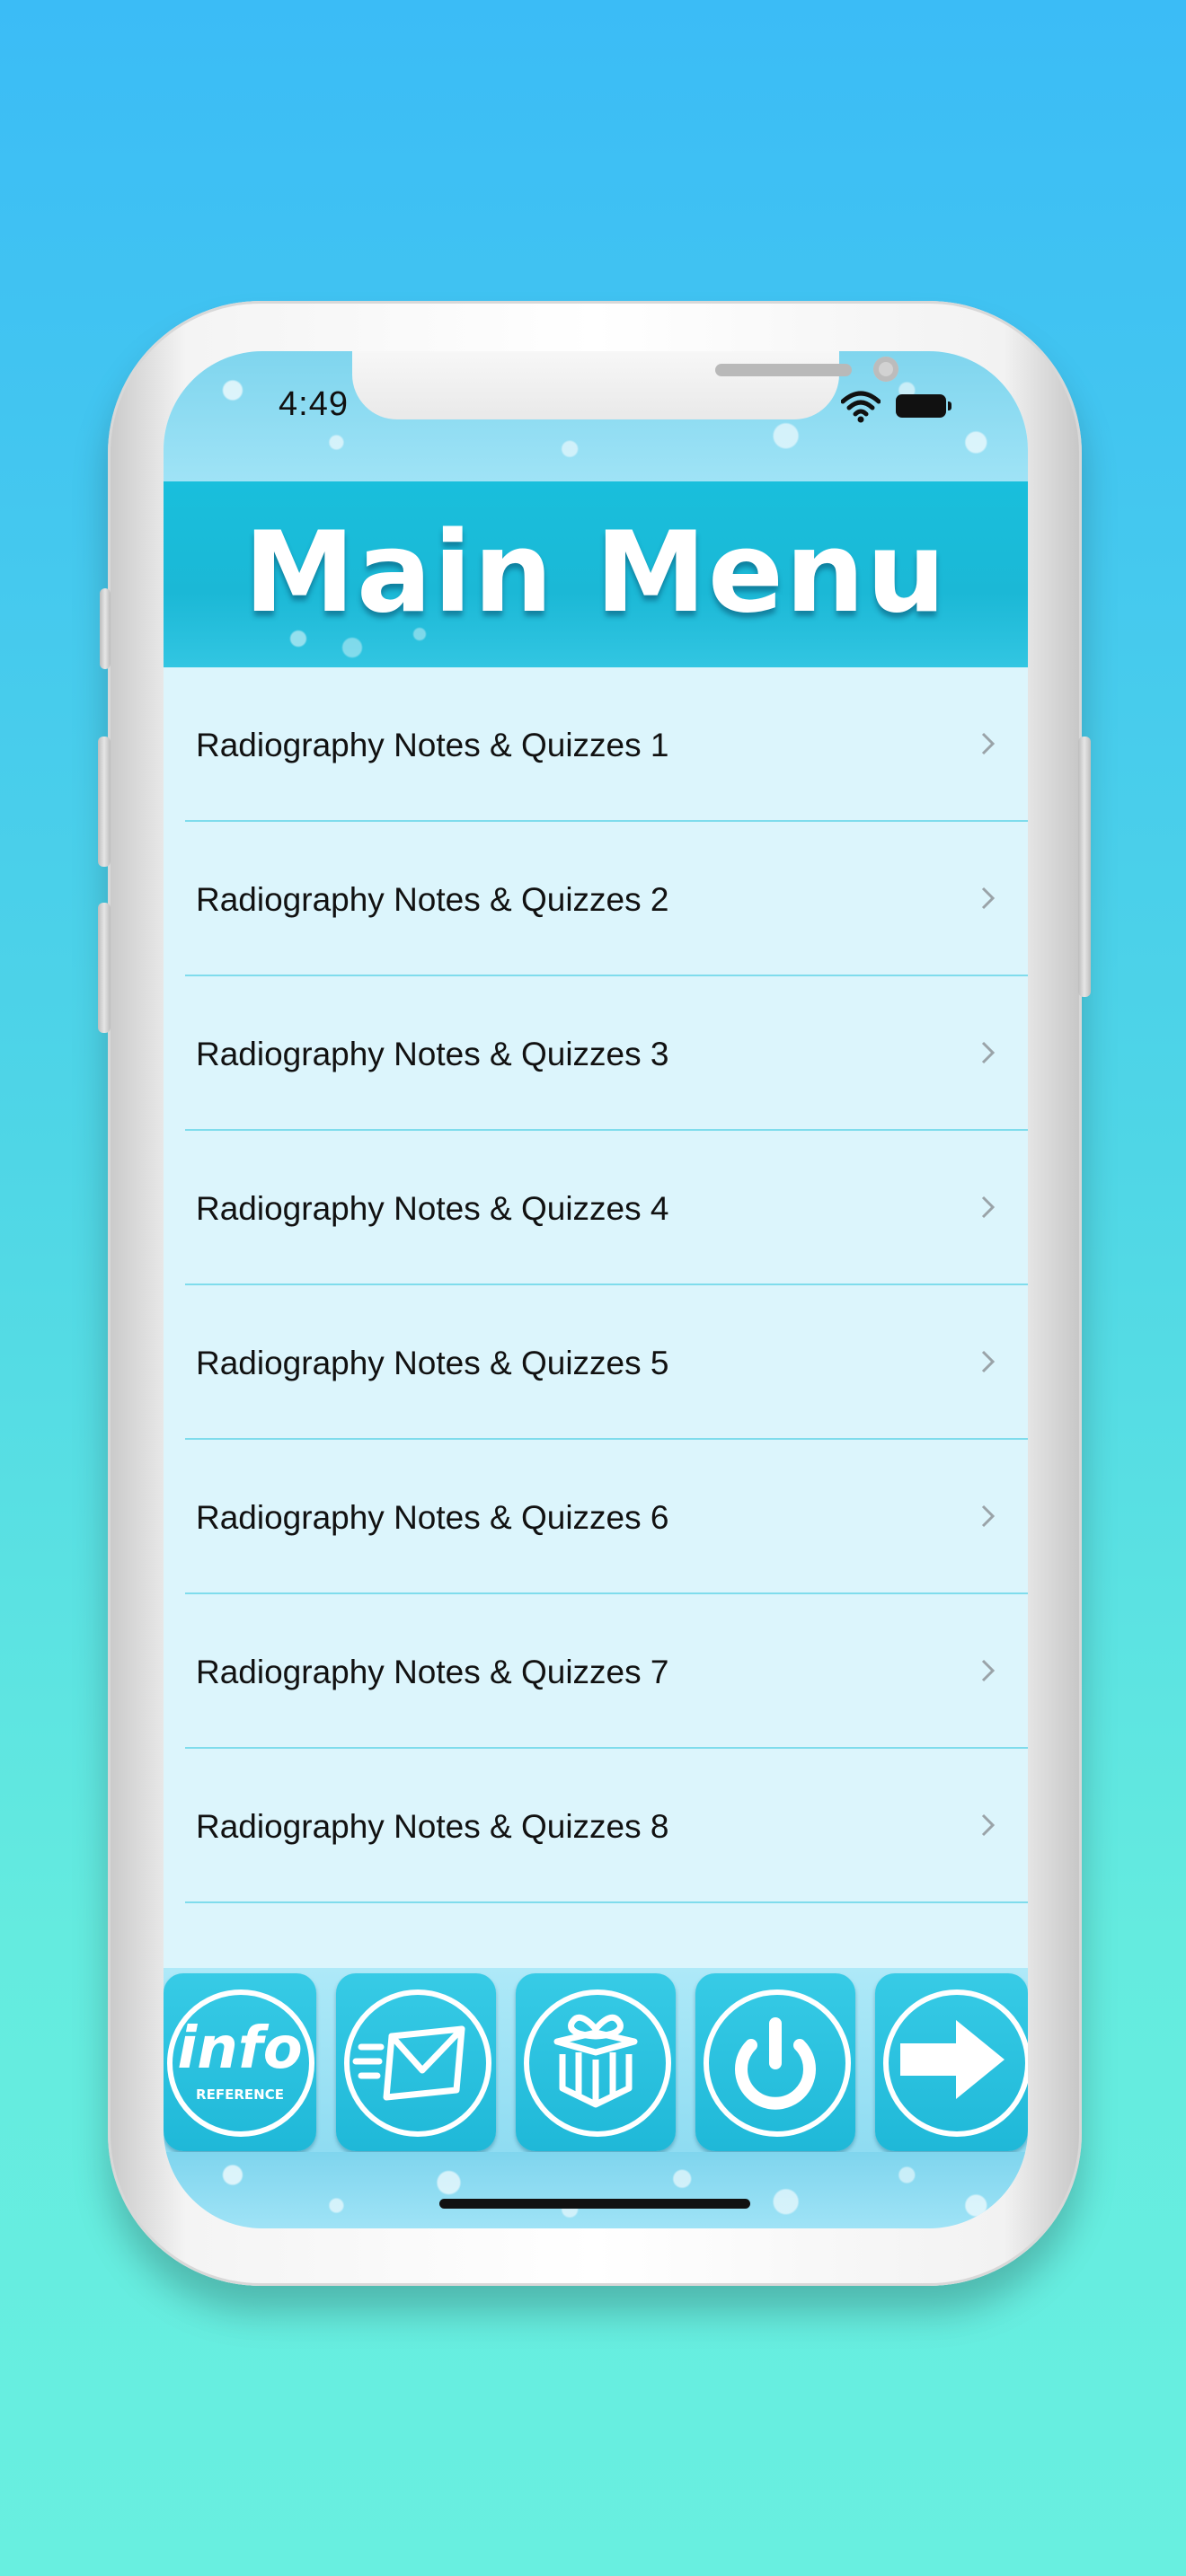  I want to click on info-sublabel: REFERENCE, so click(240, 2094).